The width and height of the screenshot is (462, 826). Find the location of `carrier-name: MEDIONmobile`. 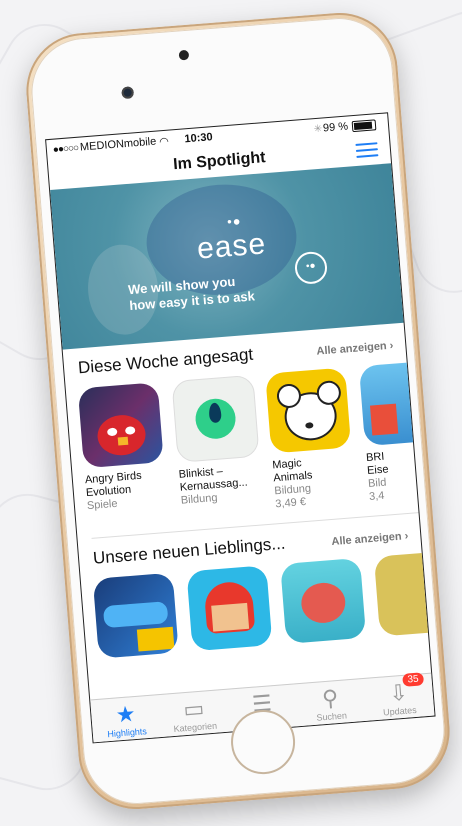

carrier-name: MEDIONmobile is located at coordinates (118, 144).